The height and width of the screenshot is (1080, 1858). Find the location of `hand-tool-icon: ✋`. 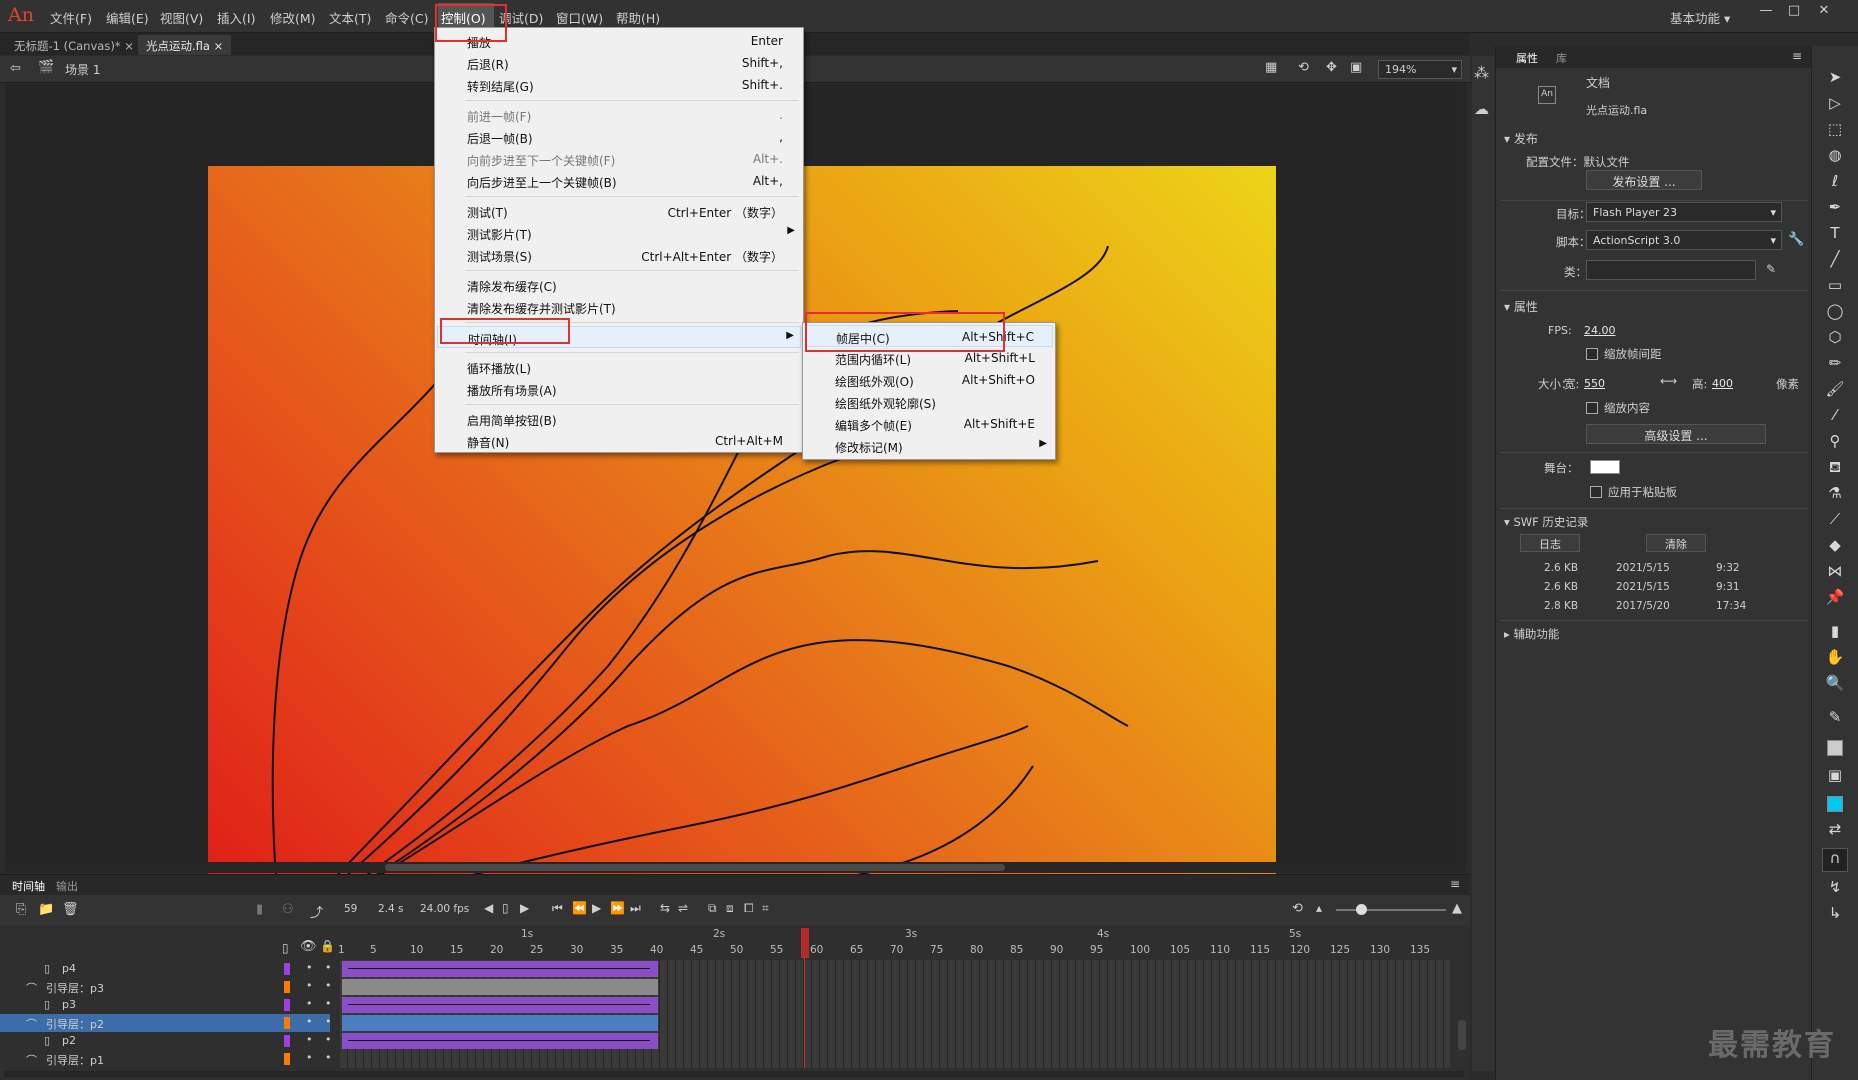

hand-tool-icon: ✋ is located at coordinates (1835, 660).